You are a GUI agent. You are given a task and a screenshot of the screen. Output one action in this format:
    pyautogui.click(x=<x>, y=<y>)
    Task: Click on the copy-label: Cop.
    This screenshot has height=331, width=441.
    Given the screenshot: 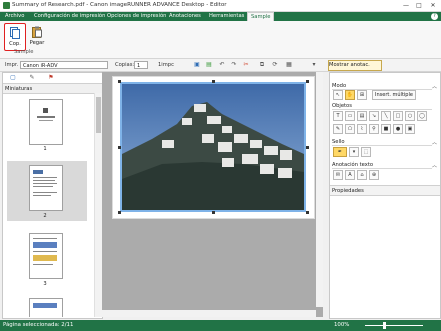 What is the action you would take?
    pyautogui.click(x=15, y=44)
    